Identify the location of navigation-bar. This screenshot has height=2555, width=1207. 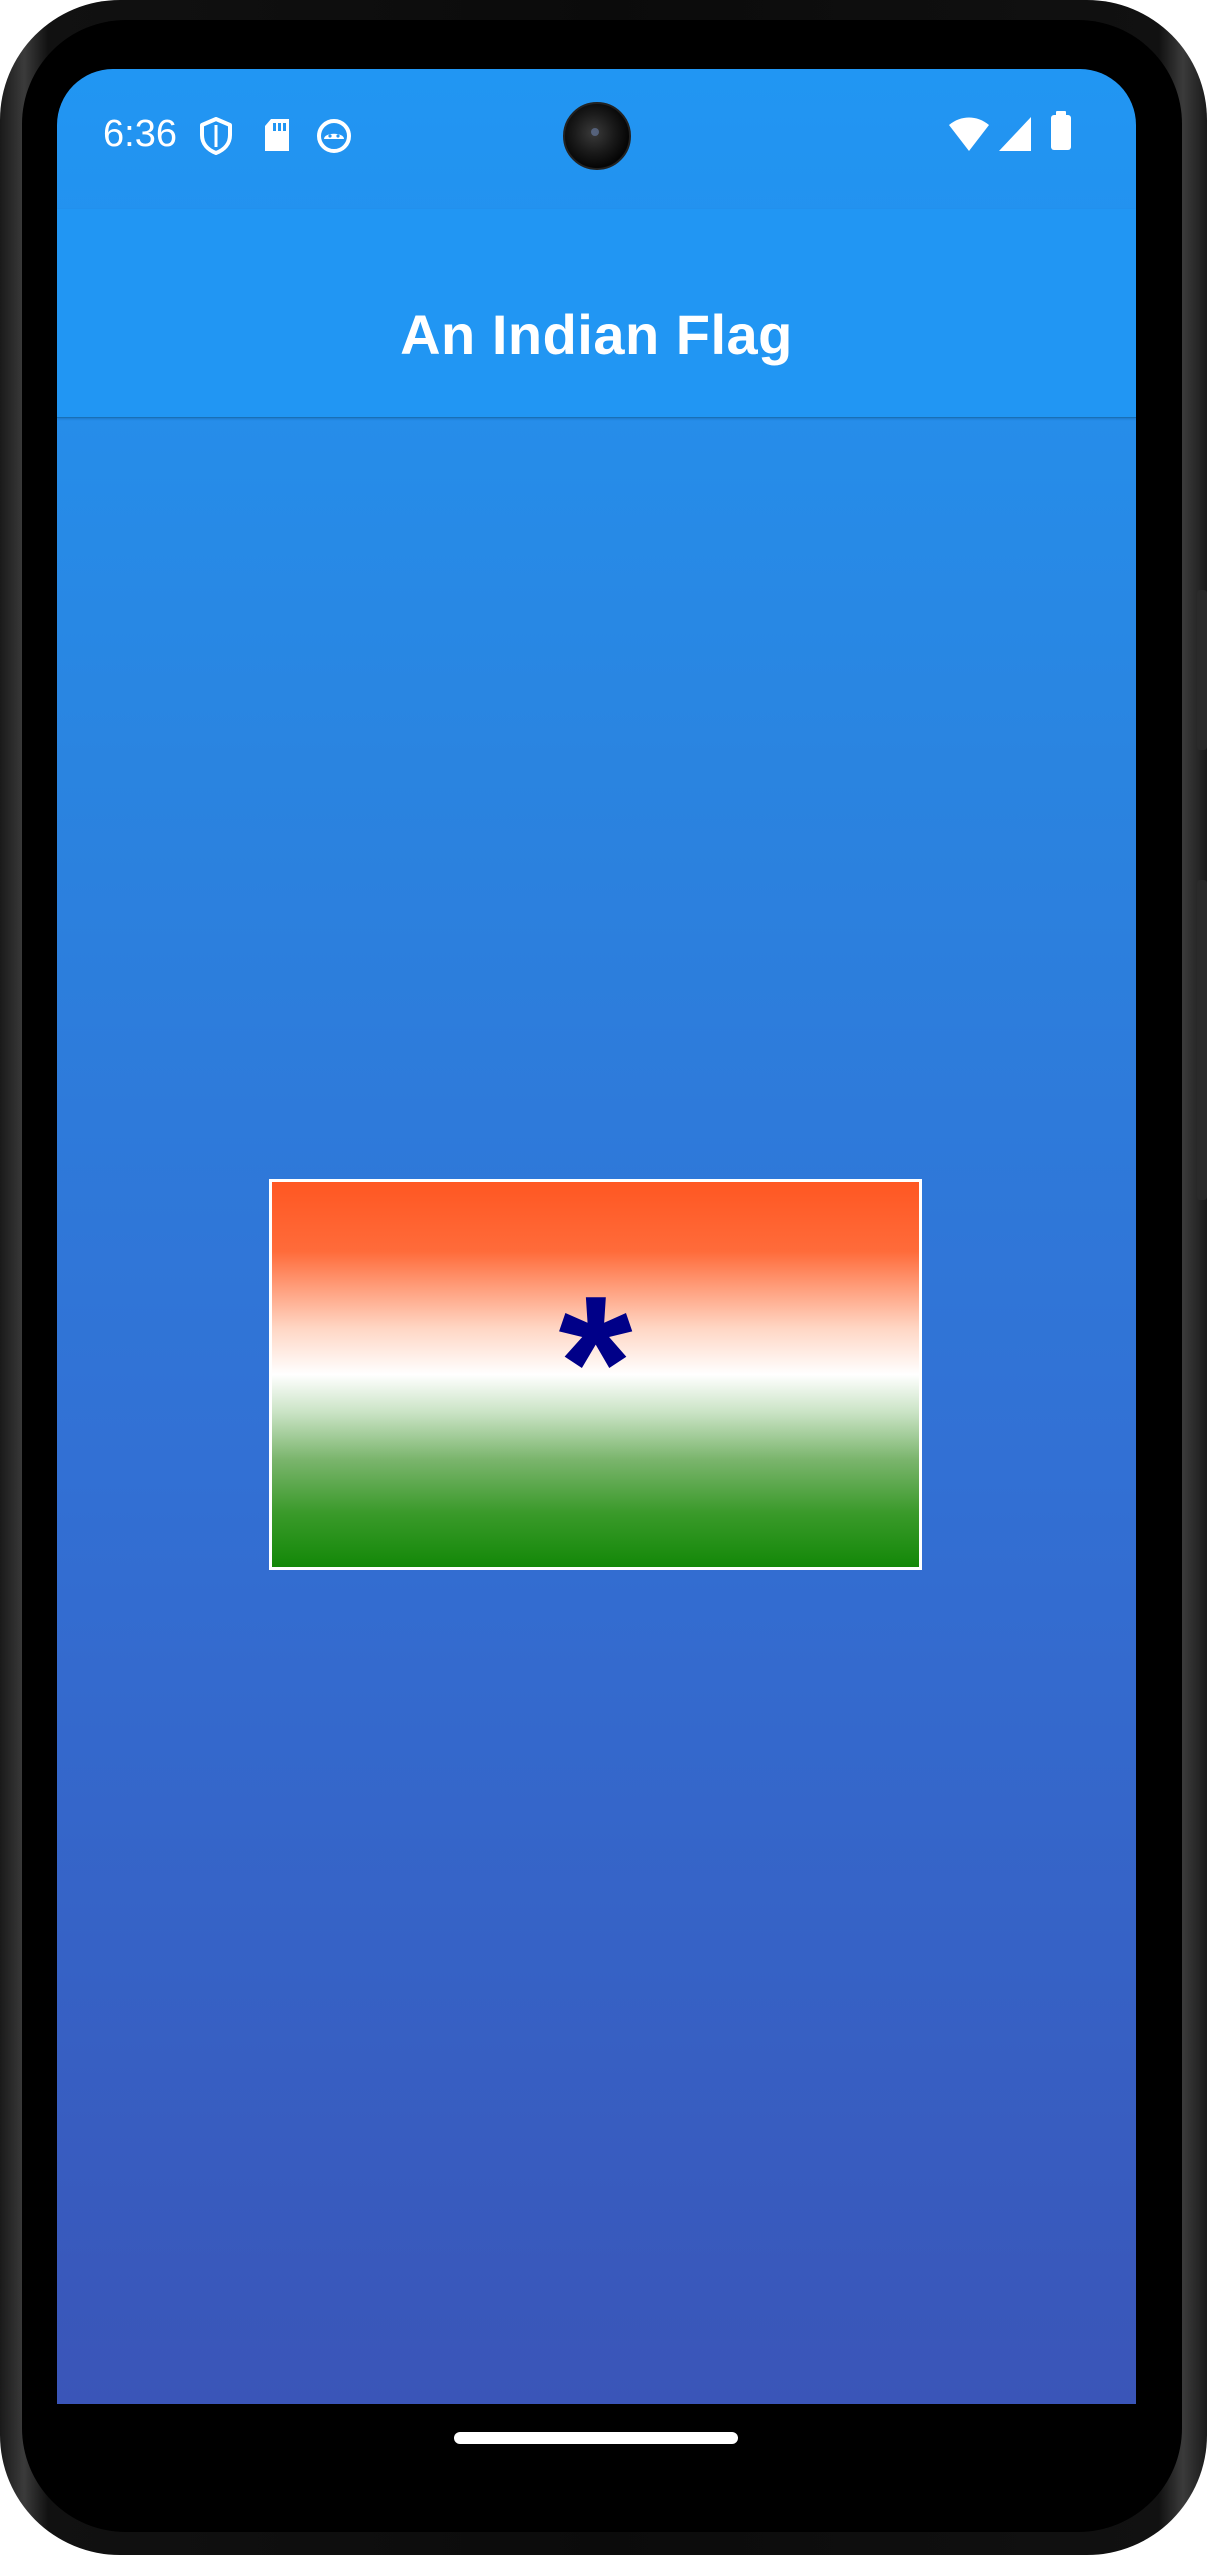
(596, 2437).